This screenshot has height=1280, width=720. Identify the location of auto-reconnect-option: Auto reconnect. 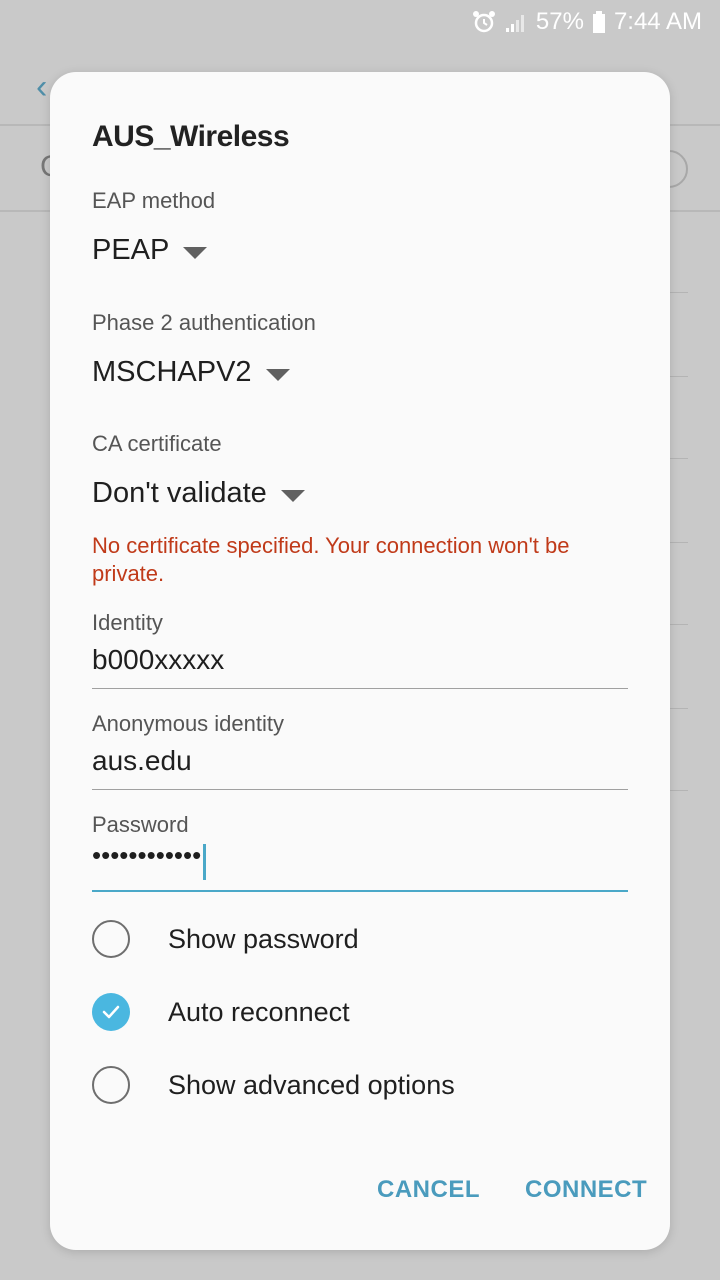
(352, 1012).